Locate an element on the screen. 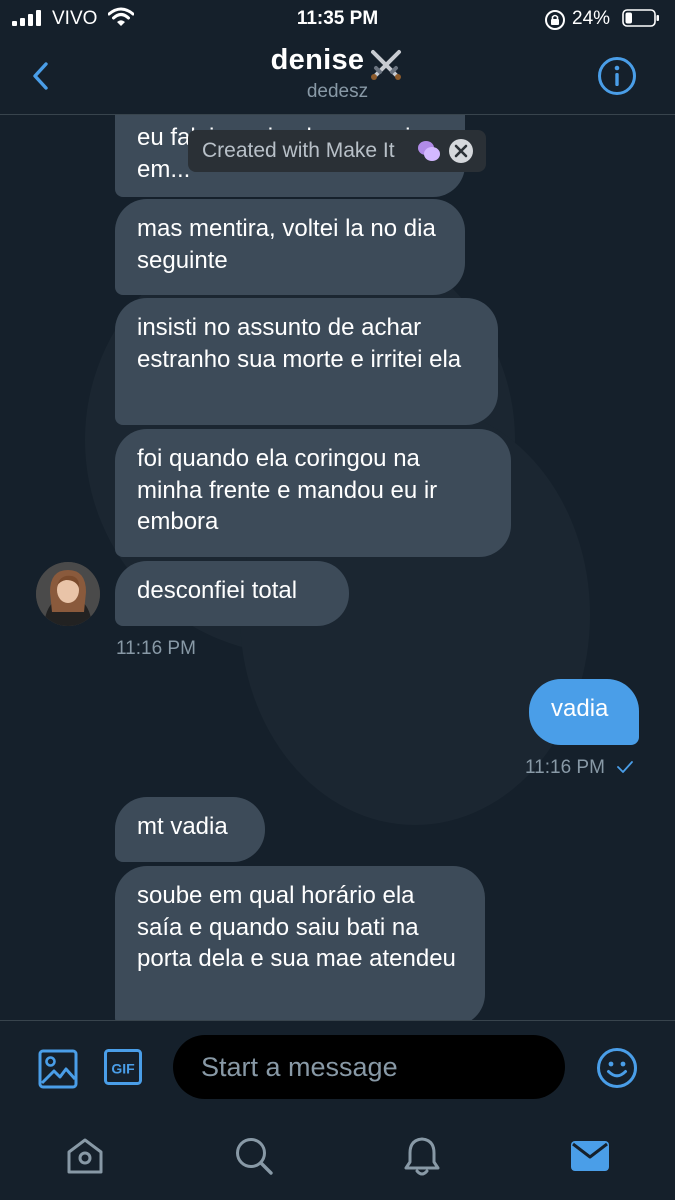 The width and height of the screenshot is (675, 1200). message-bubble-sent: vadia is located at coordinates (584, 712).